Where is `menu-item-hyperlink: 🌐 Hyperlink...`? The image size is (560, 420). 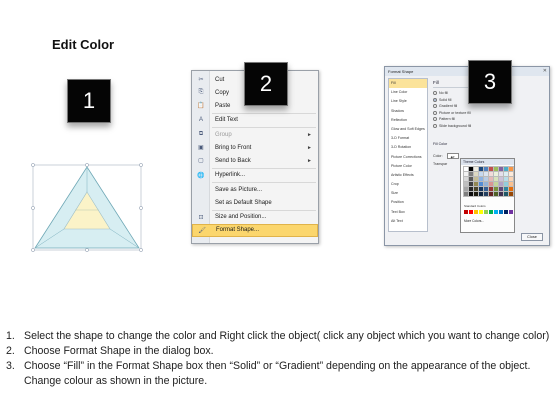 menu-item-hyperlink: 🌐 Hyperlink... is located at coordinates (255, 175).